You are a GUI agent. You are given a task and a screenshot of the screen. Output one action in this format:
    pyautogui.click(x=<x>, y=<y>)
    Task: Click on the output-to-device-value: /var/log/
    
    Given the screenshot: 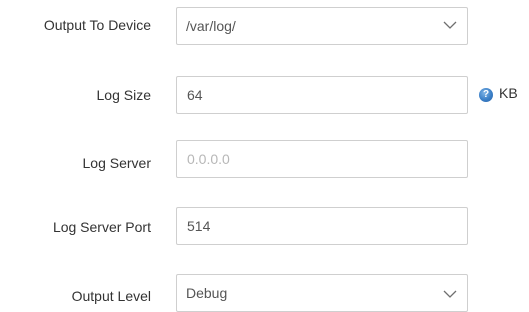 What is the action you would take?
    pyautogui.click(x=211, y=26)
    